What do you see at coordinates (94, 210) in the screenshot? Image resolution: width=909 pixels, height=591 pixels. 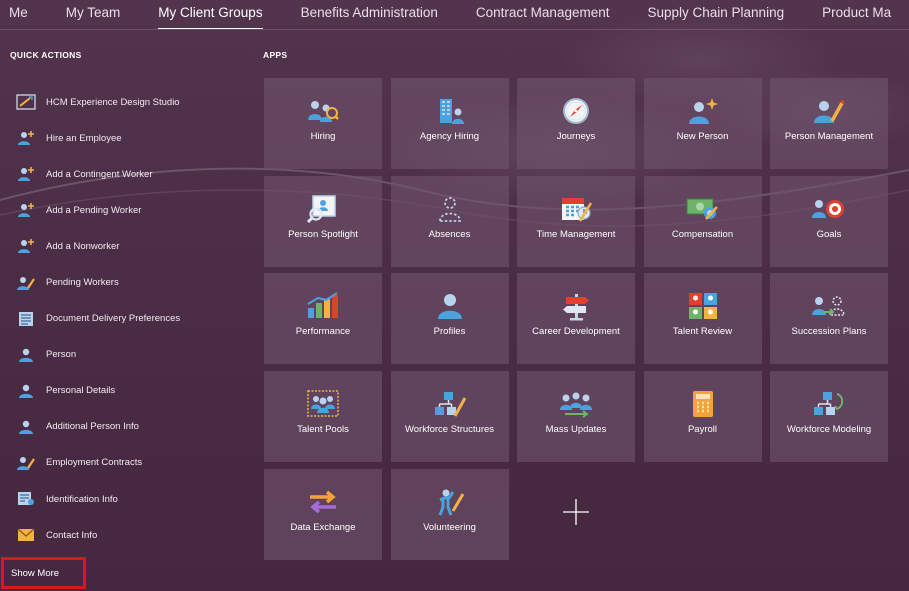 I see `quick-action-label: Add a Pending Worker` at bounding box center [94, 210].